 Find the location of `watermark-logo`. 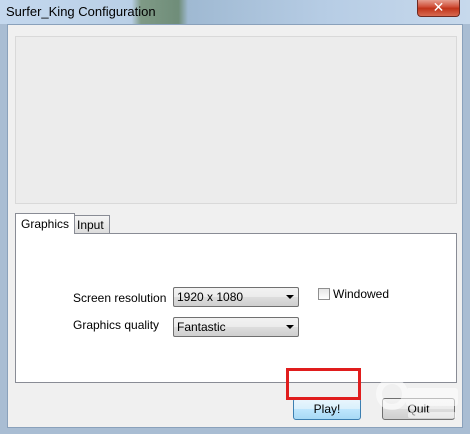

watermark-logo is located at coordinates (417, 398).